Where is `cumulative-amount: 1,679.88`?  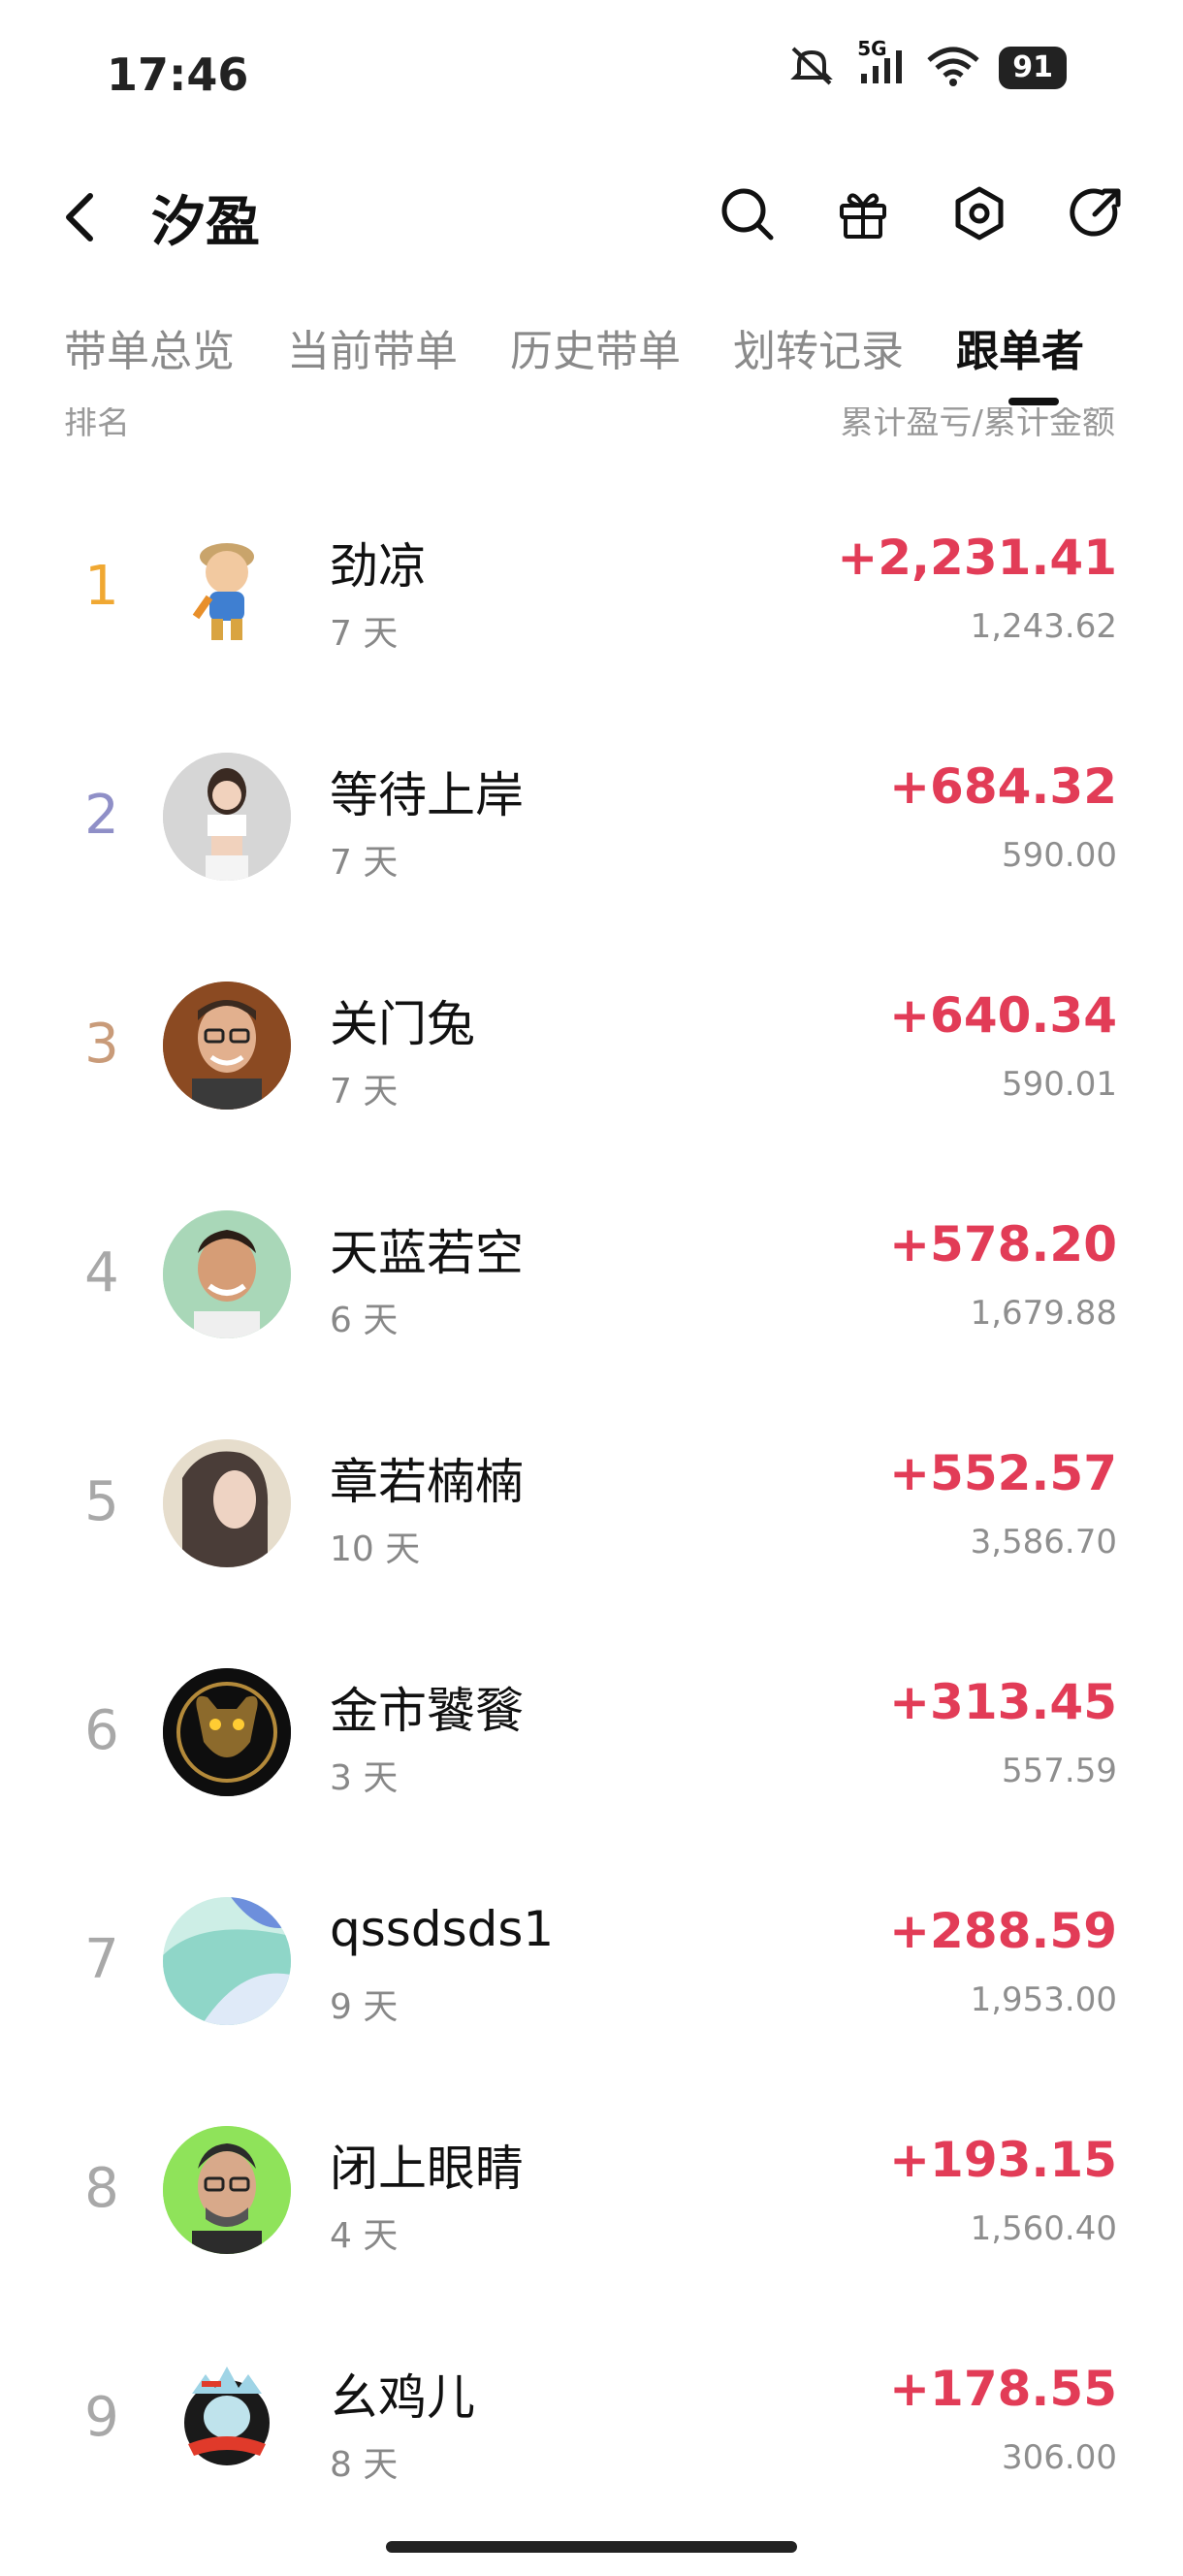
cumulative-amount: 1,679.88 is located at coordinates (1043, 1313).